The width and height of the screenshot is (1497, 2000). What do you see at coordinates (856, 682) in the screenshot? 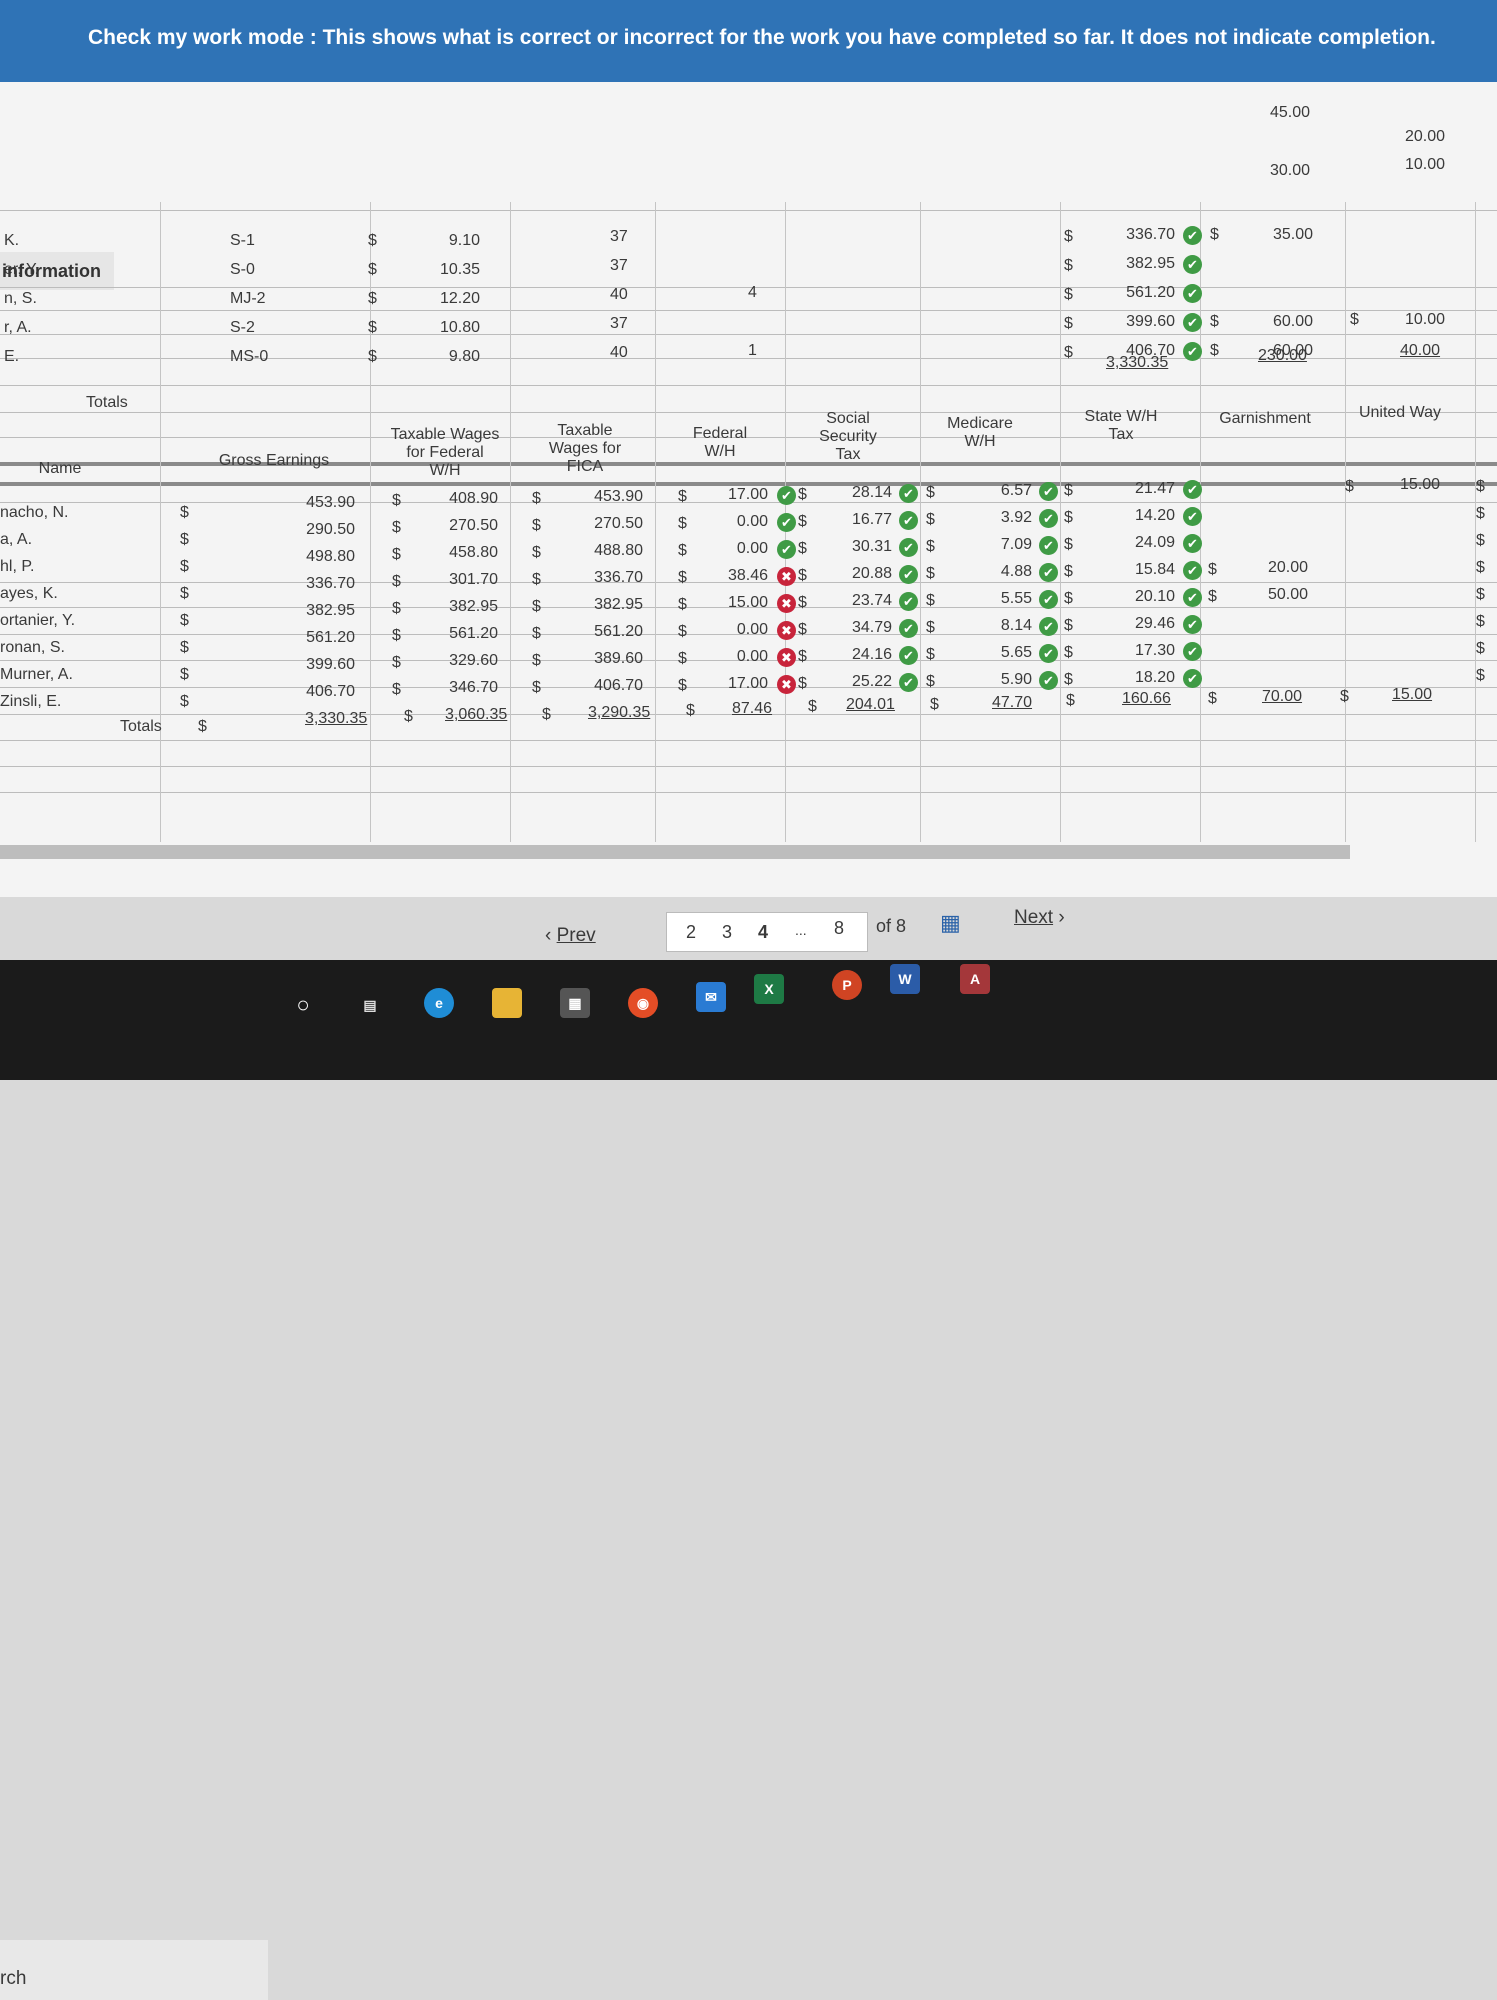
I see `social-security-cell: 25.22` at bounding box center [856, 682].